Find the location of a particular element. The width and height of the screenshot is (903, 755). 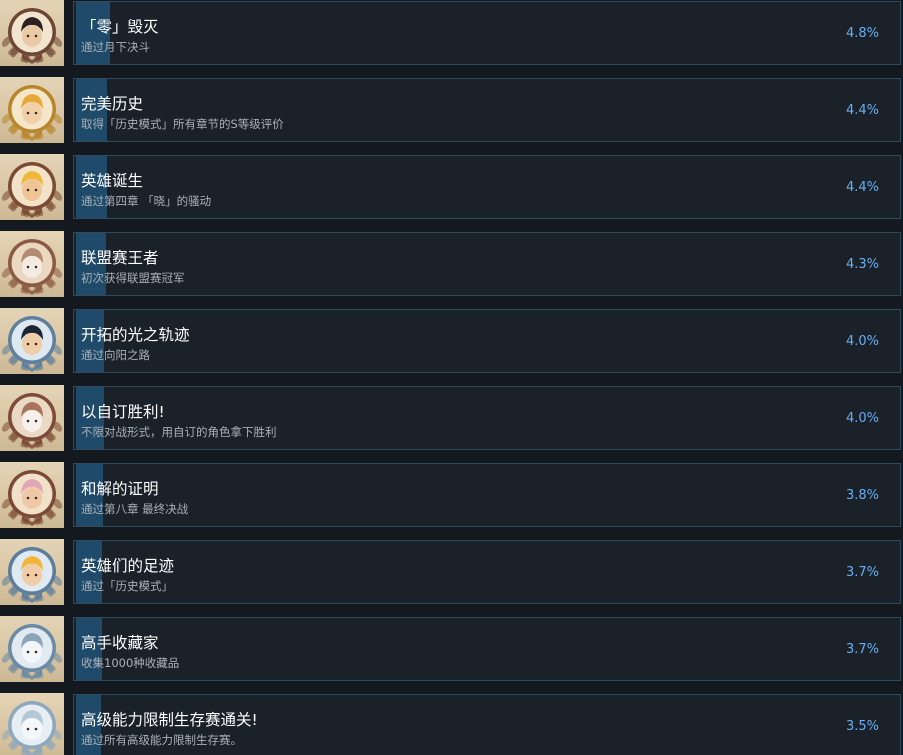

achievement-panel: 「零」毁灭通过月下决斗 4.8% is located at coordinates (487, 33).